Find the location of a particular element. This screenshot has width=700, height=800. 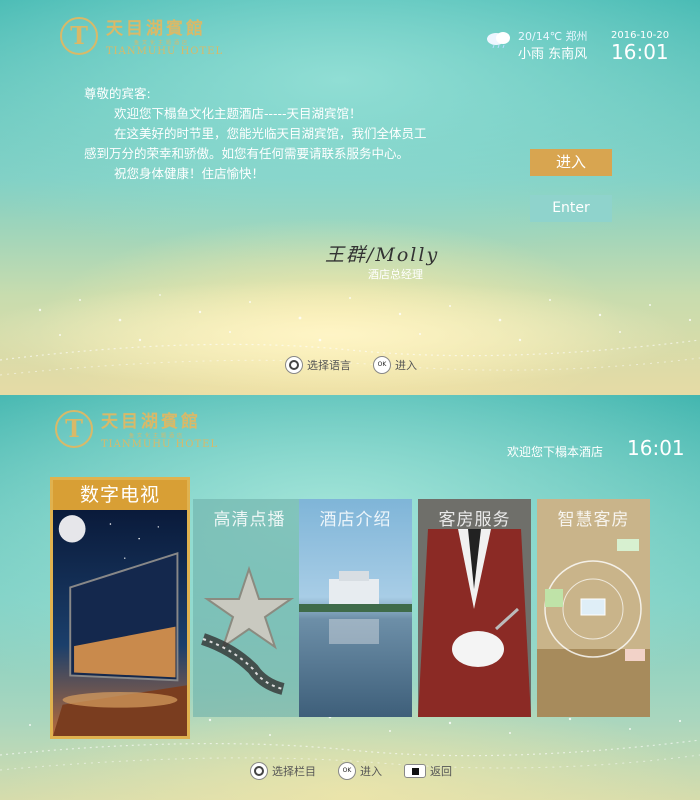

menu-card-room-service: 客房服务 is located at coordinates (474, 608).